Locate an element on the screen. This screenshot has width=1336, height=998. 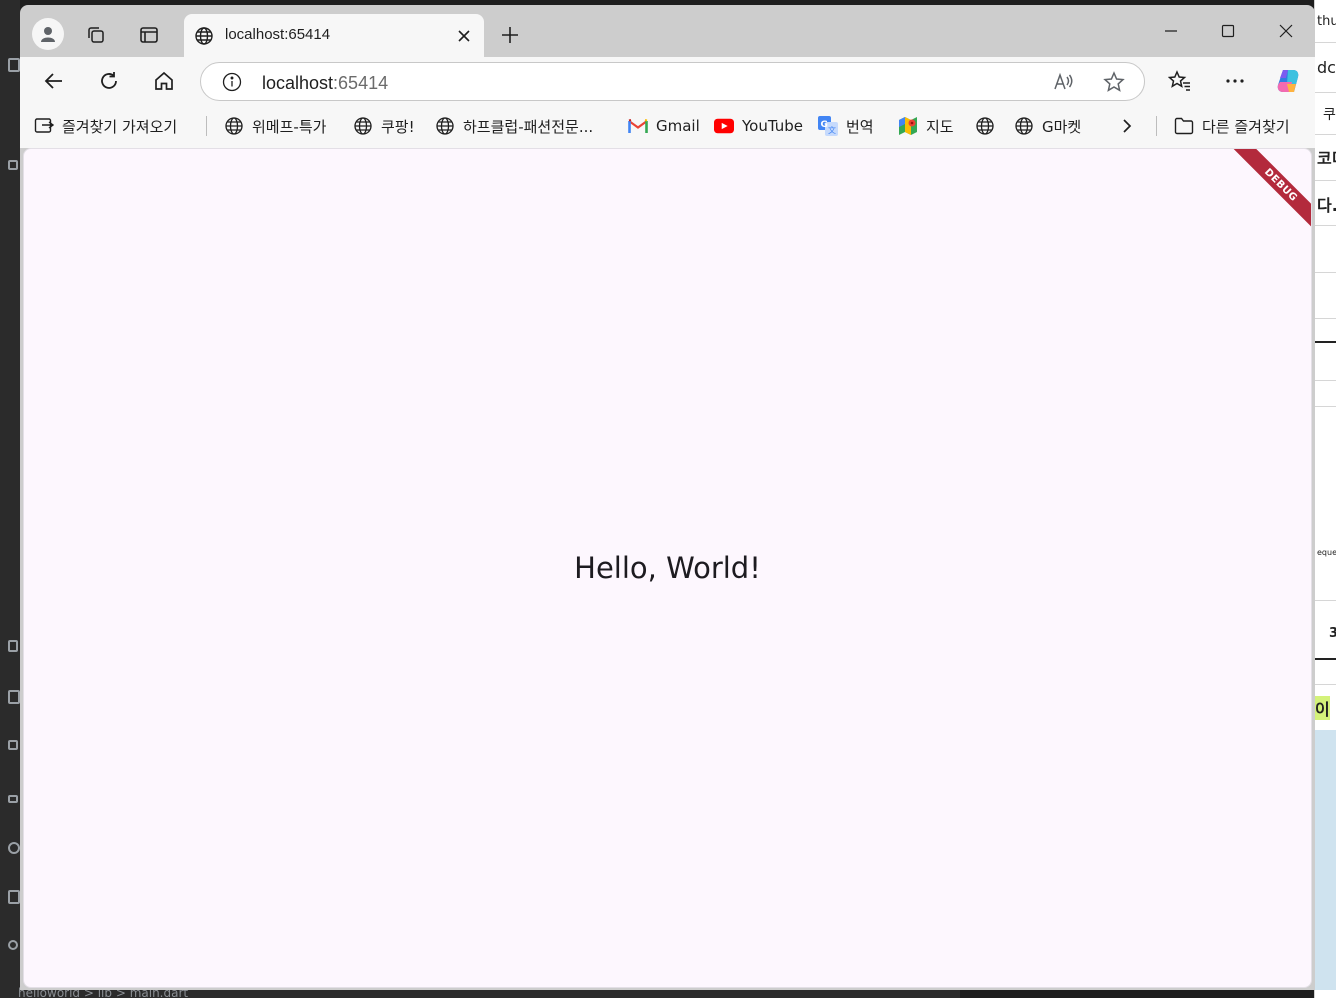
maximize-button is located at coordinates (1228, 31).